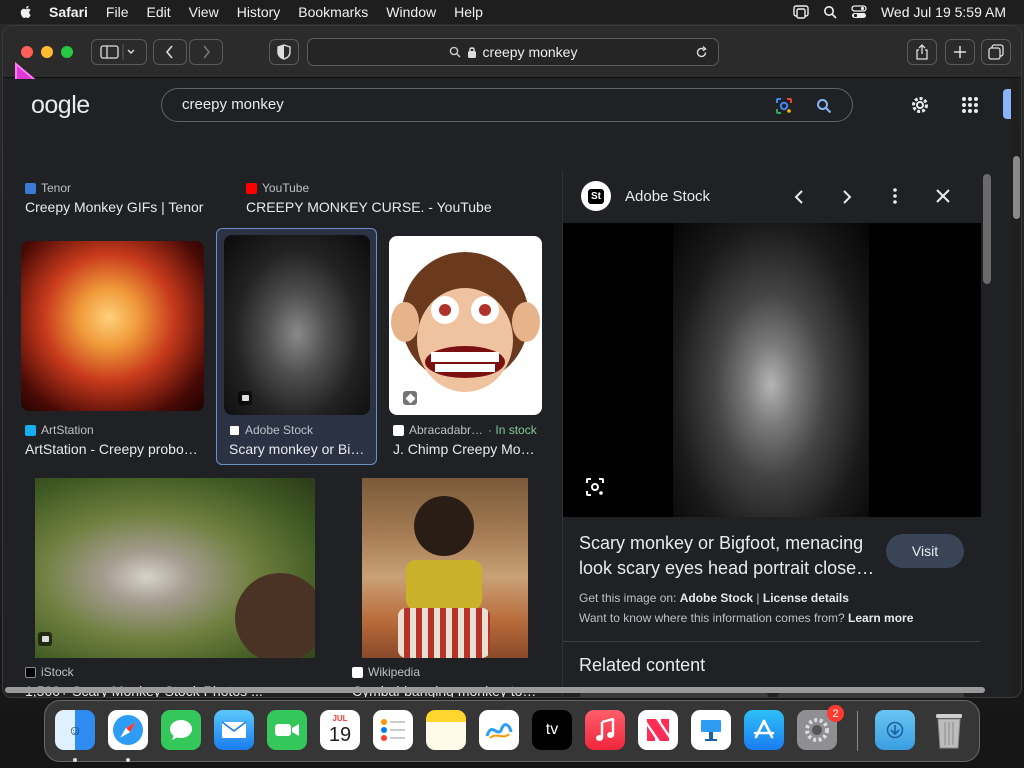  What do you see at coordinates (943, 196) in the screenshot?
I see `close-icon` at bounding box center [943, 196].